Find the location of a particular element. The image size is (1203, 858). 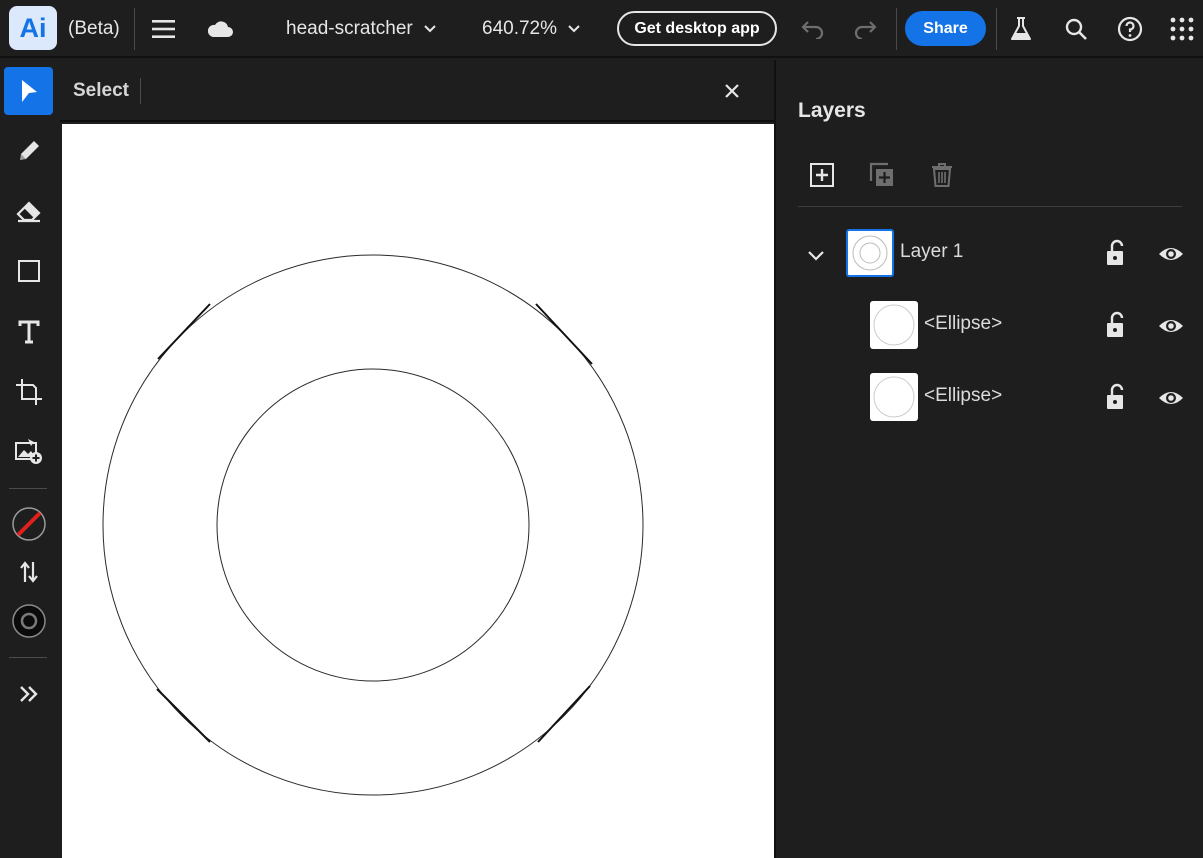

beta-label: (Beta) is located at coordinates (94, 28).